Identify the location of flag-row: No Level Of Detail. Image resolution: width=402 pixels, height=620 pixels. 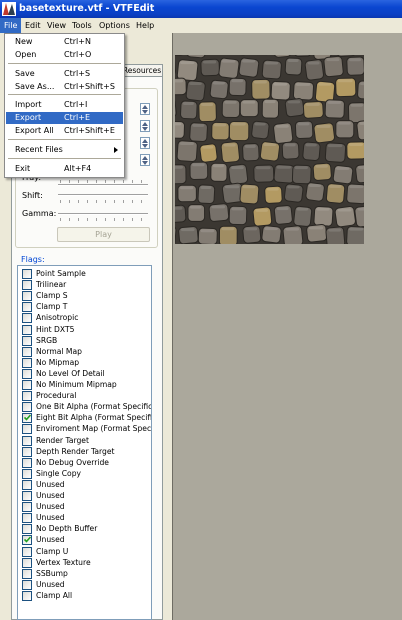
(84, 373).